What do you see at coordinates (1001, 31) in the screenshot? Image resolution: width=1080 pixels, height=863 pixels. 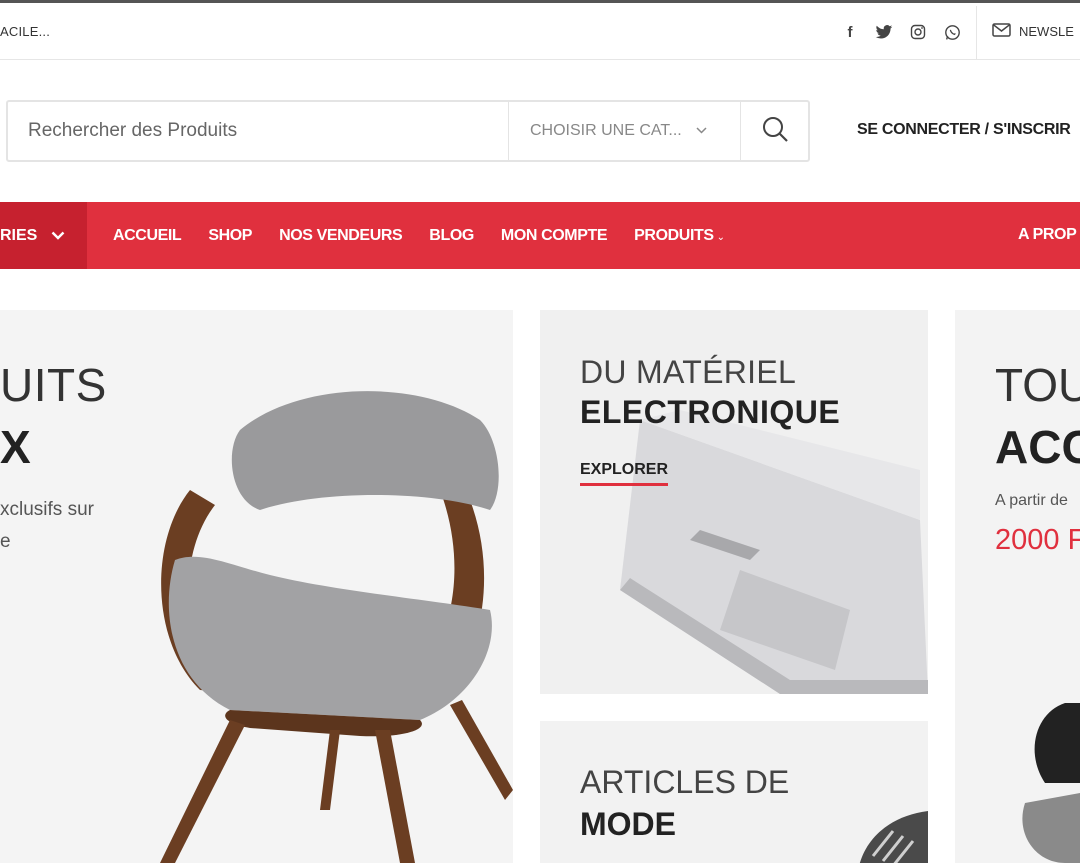 I see `mail-icon` at bounding box center [1001, 31].